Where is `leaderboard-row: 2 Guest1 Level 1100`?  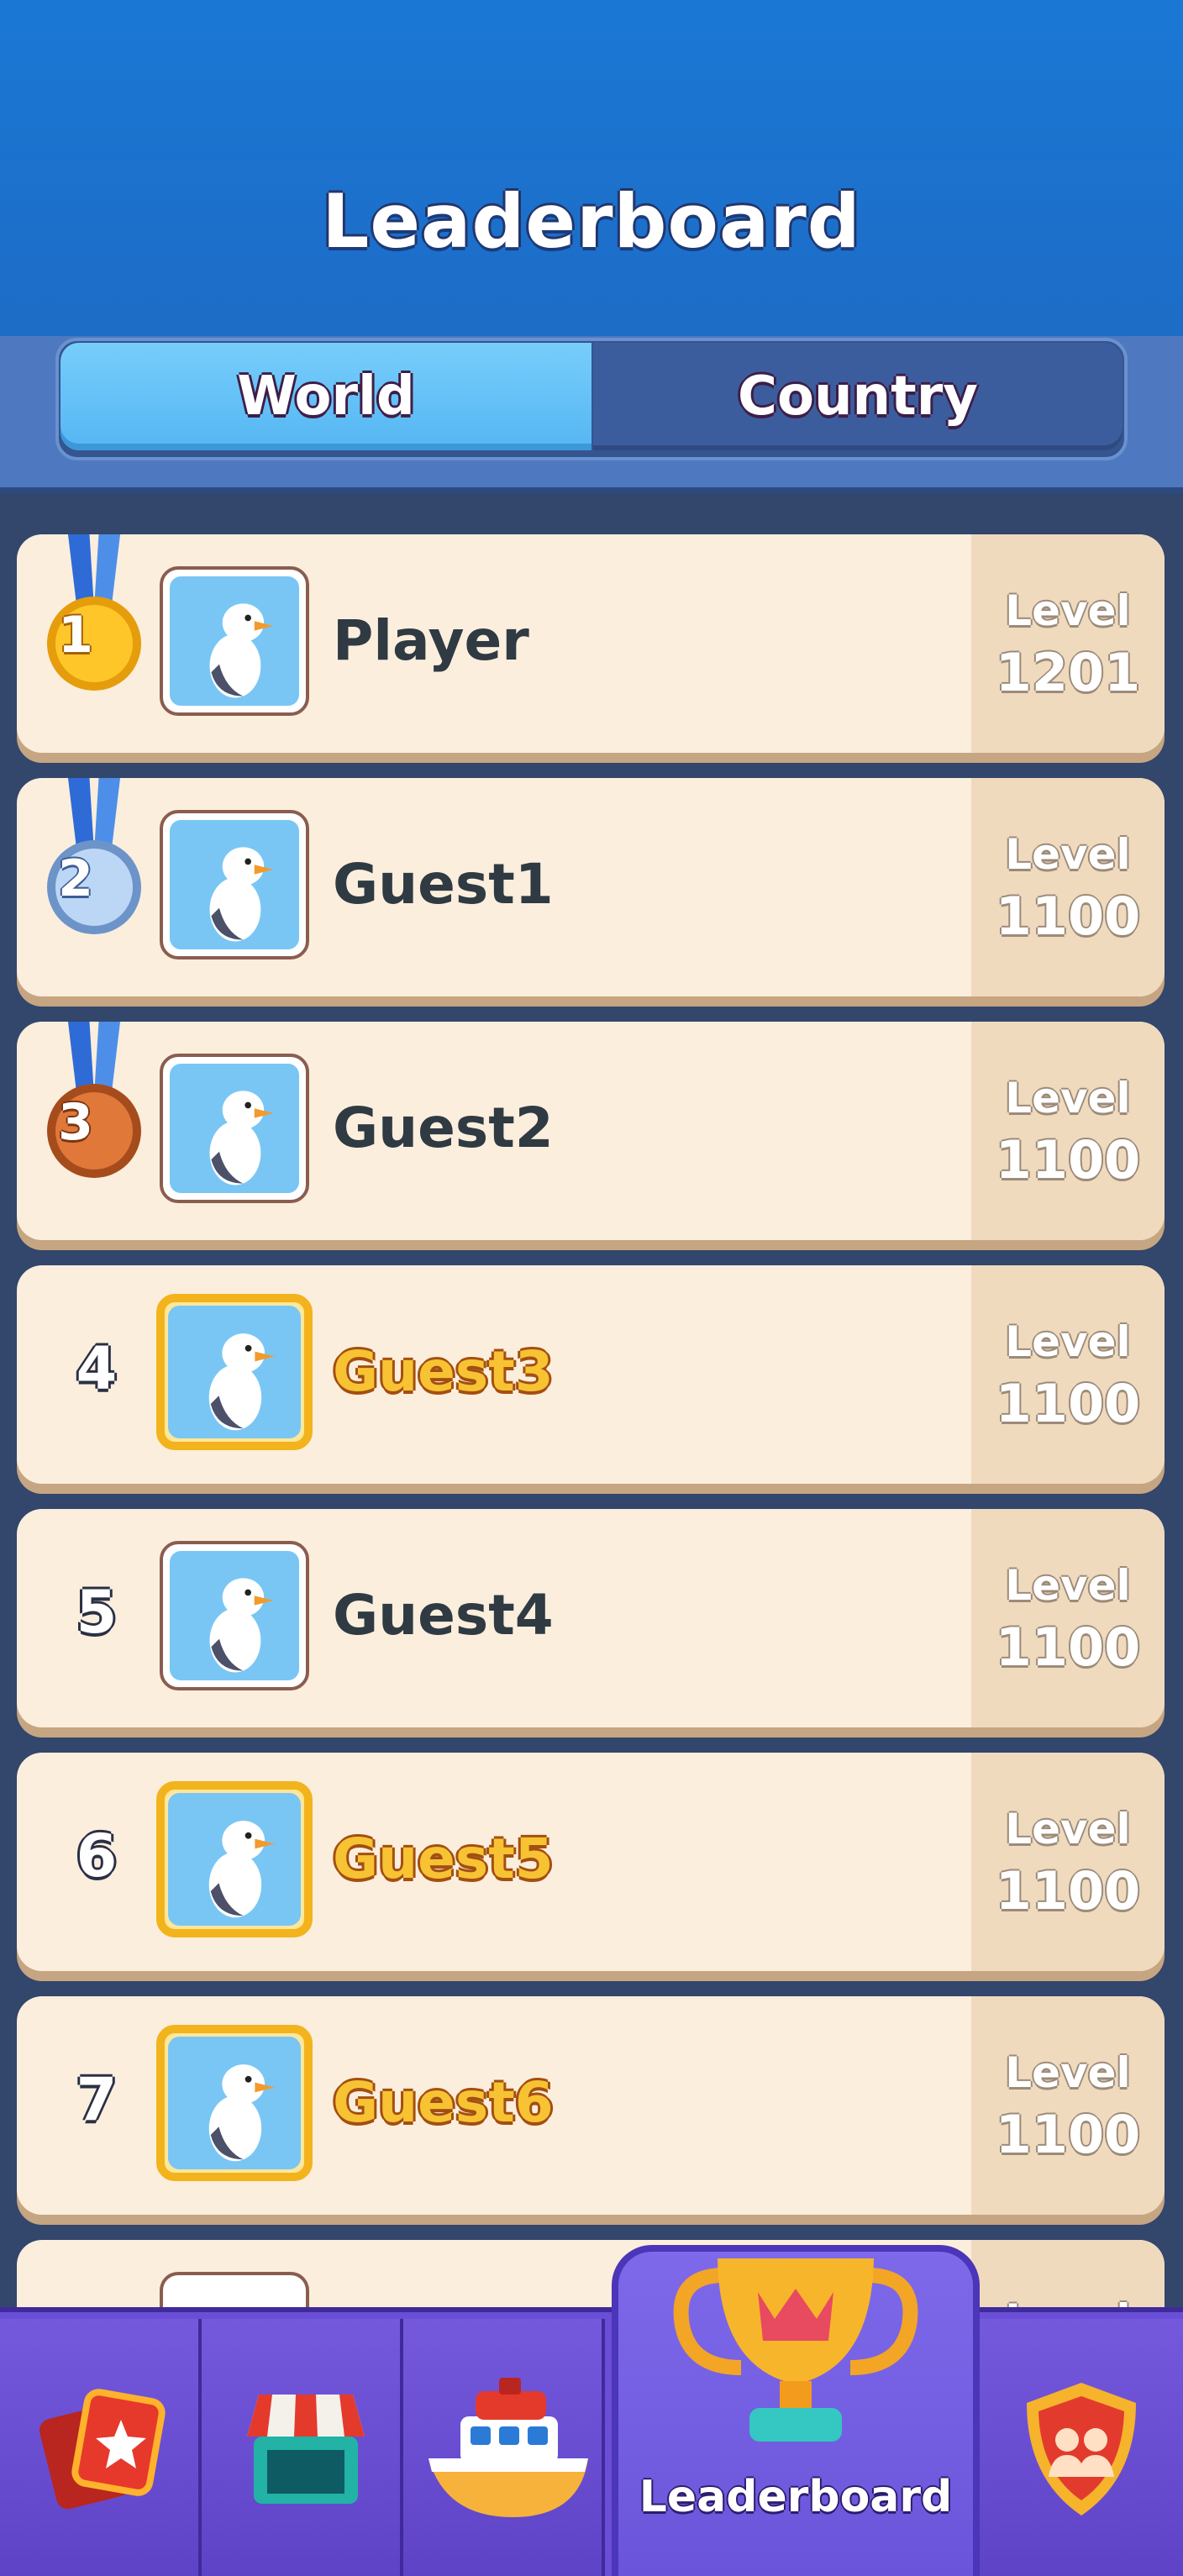 leaderboard-row: 2 Guest1 Level 1100 is located at coordinates (591, 887).